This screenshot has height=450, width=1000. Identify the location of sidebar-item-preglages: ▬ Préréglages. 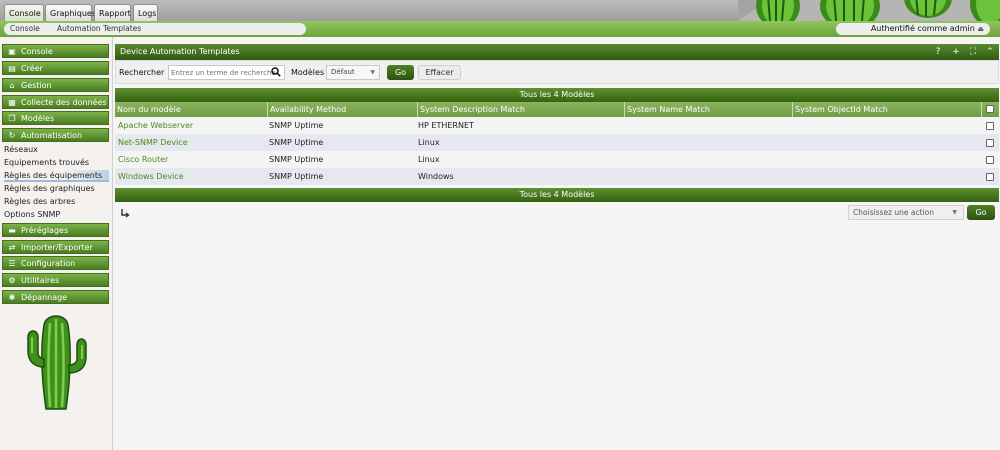
(55, 230).